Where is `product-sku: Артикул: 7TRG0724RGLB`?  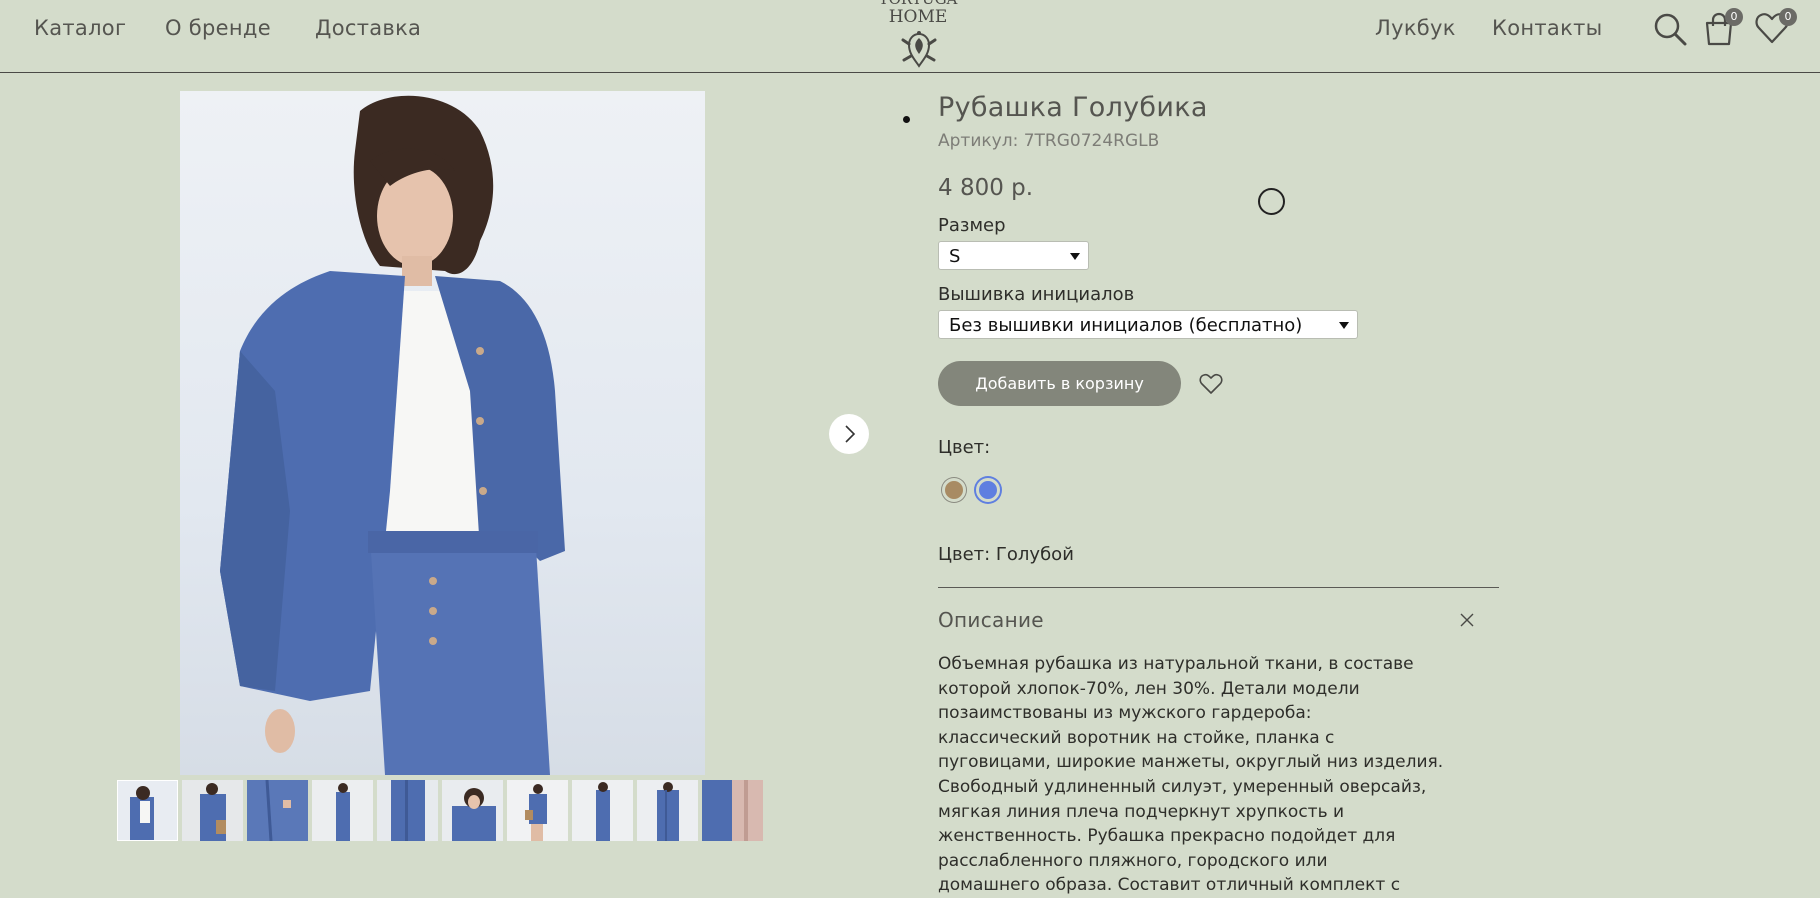
product-sku: Артикул: 7TRG0724RGLB is located at coordinates (1049, 141).